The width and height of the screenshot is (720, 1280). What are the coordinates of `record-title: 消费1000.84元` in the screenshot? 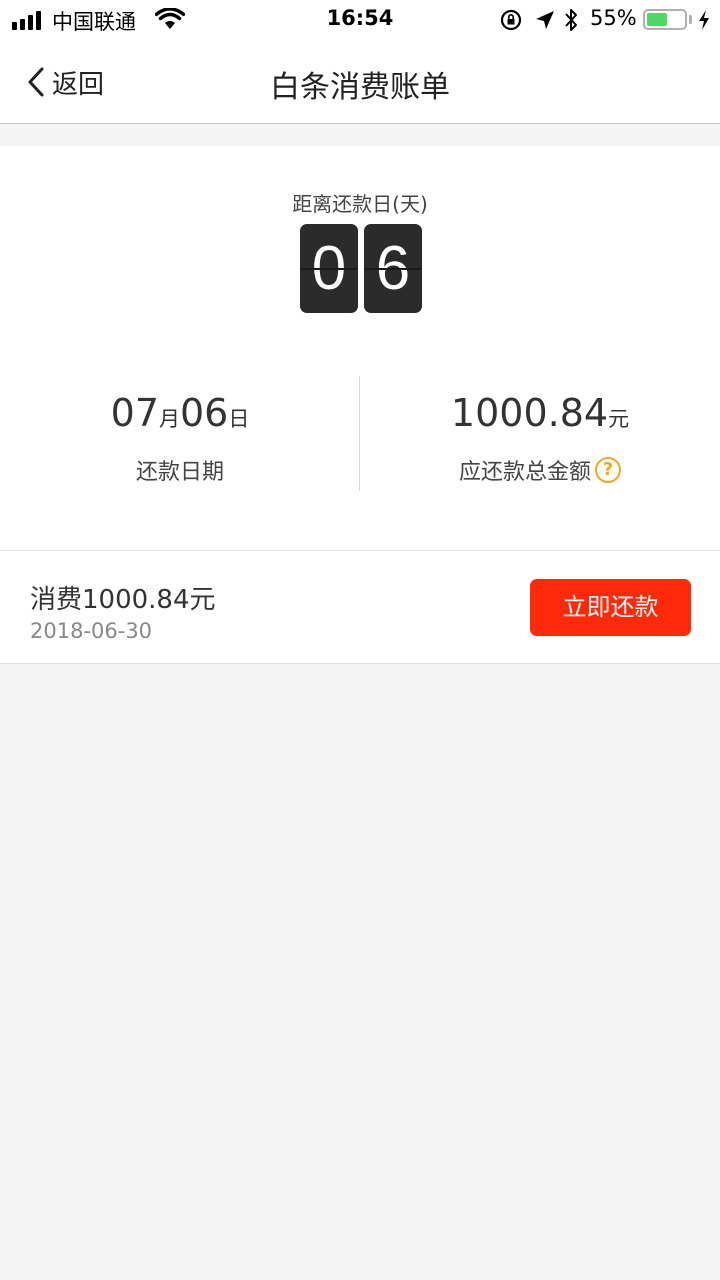 It's located at (123, 600).